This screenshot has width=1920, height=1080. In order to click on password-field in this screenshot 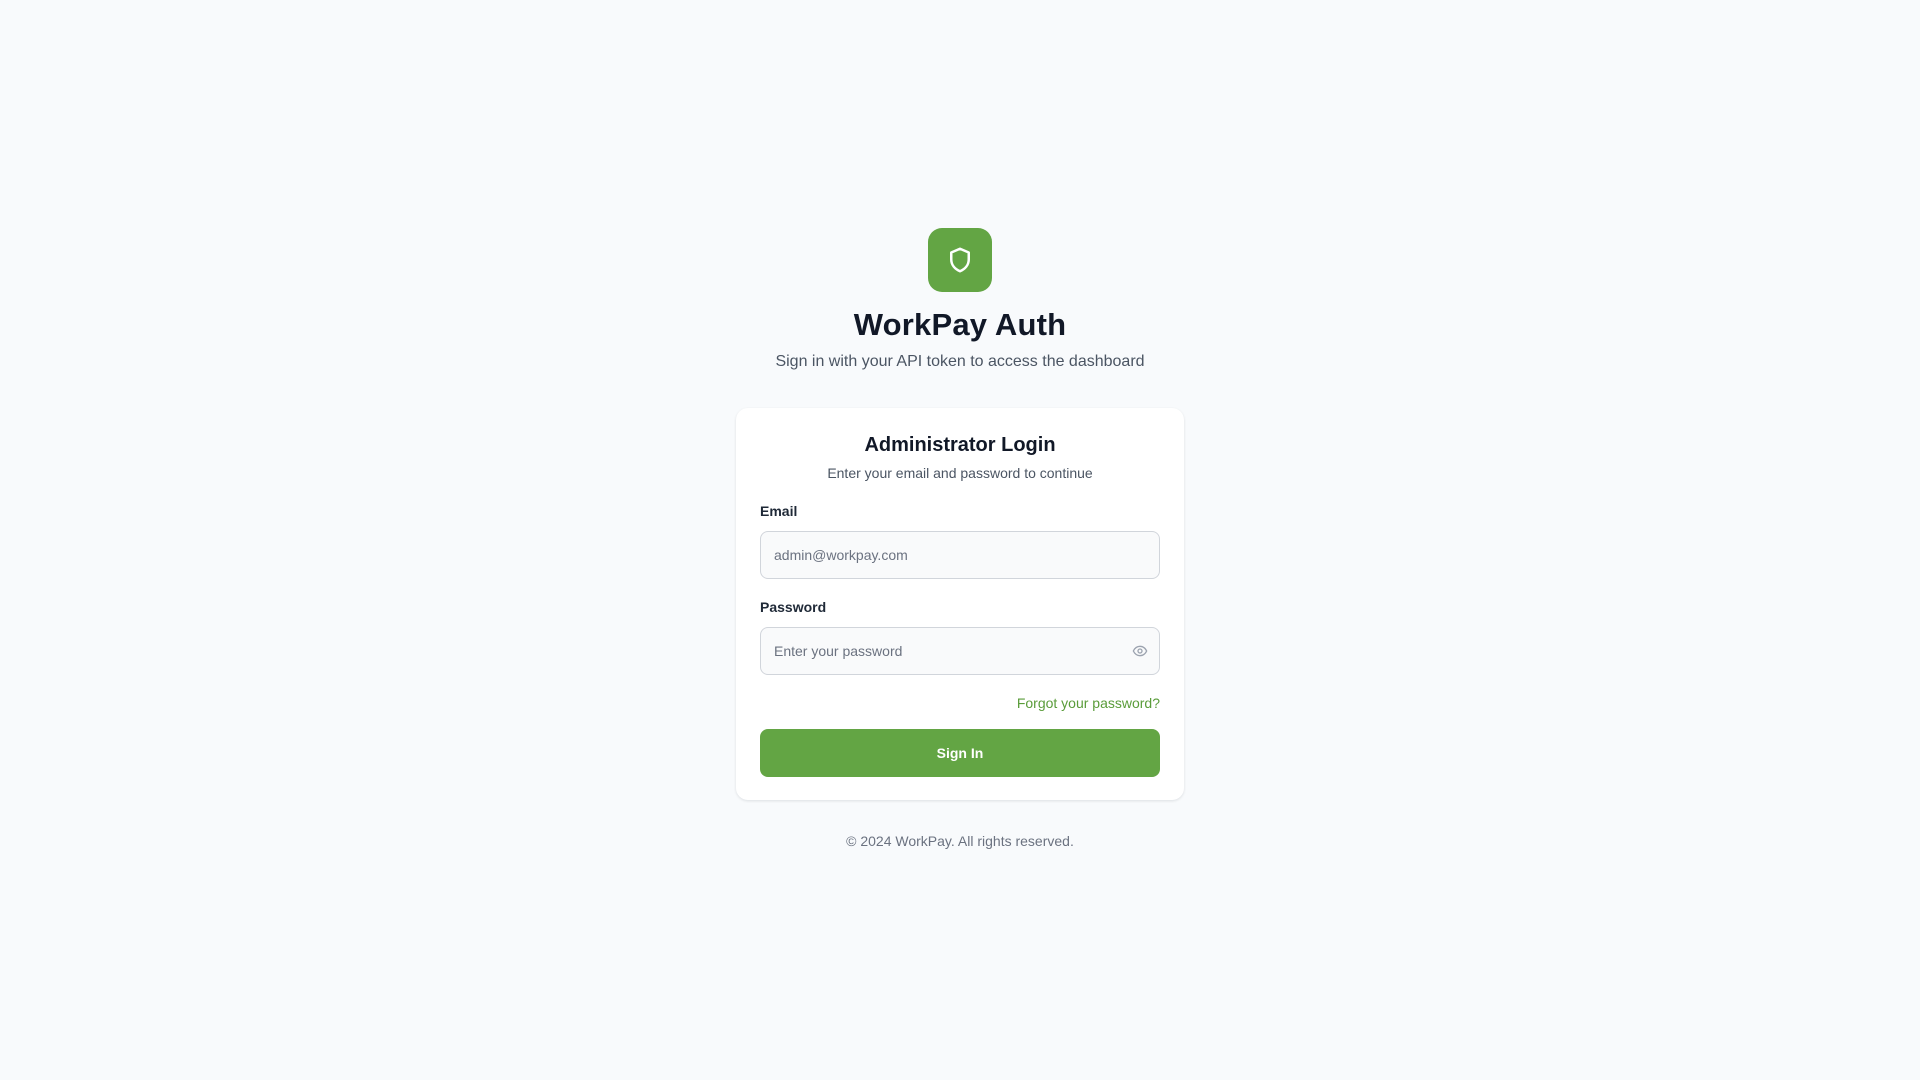, I will do `click(960, 651)`.